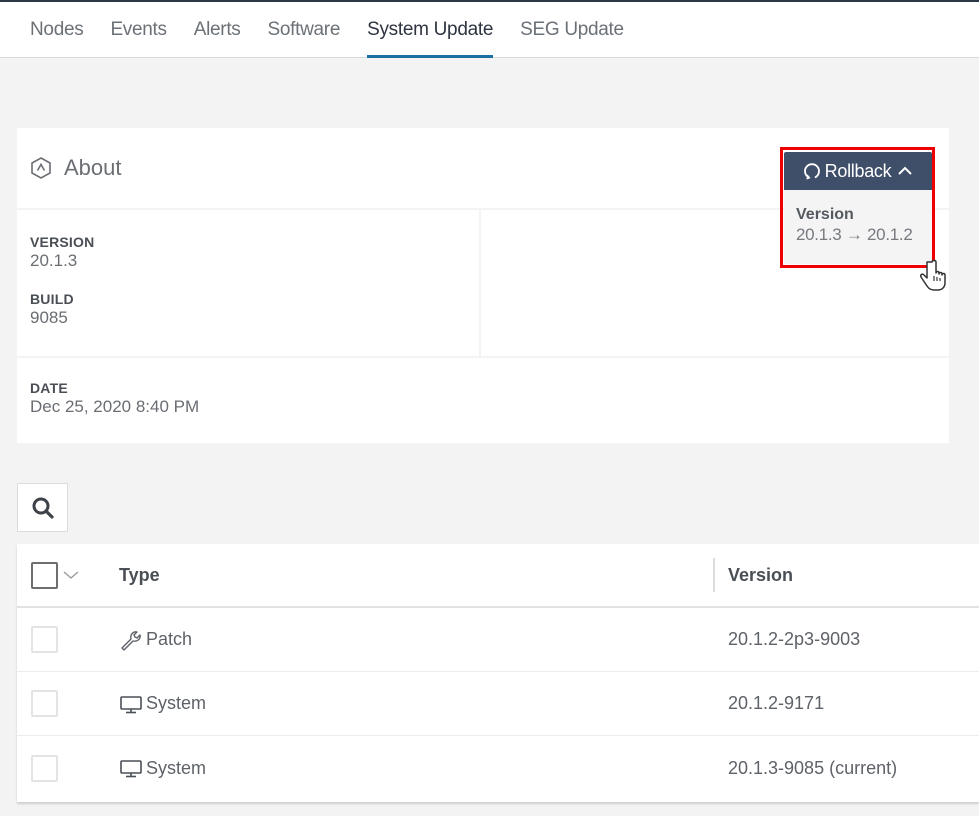 Image resolution: width=979 pixels, height=816 pixels. Describe the element at coordinates (169, 639) in the screenshot. I see `row-type: Patch` at that location.